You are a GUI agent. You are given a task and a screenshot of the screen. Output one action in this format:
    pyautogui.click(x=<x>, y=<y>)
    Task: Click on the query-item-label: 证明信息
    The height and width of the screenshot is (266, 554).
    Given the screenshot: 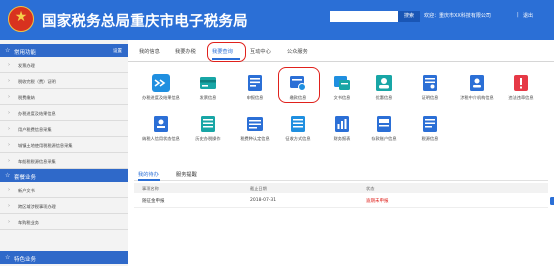 What is the action you would take?
    pyautogui.click(x=430, y=97)
    